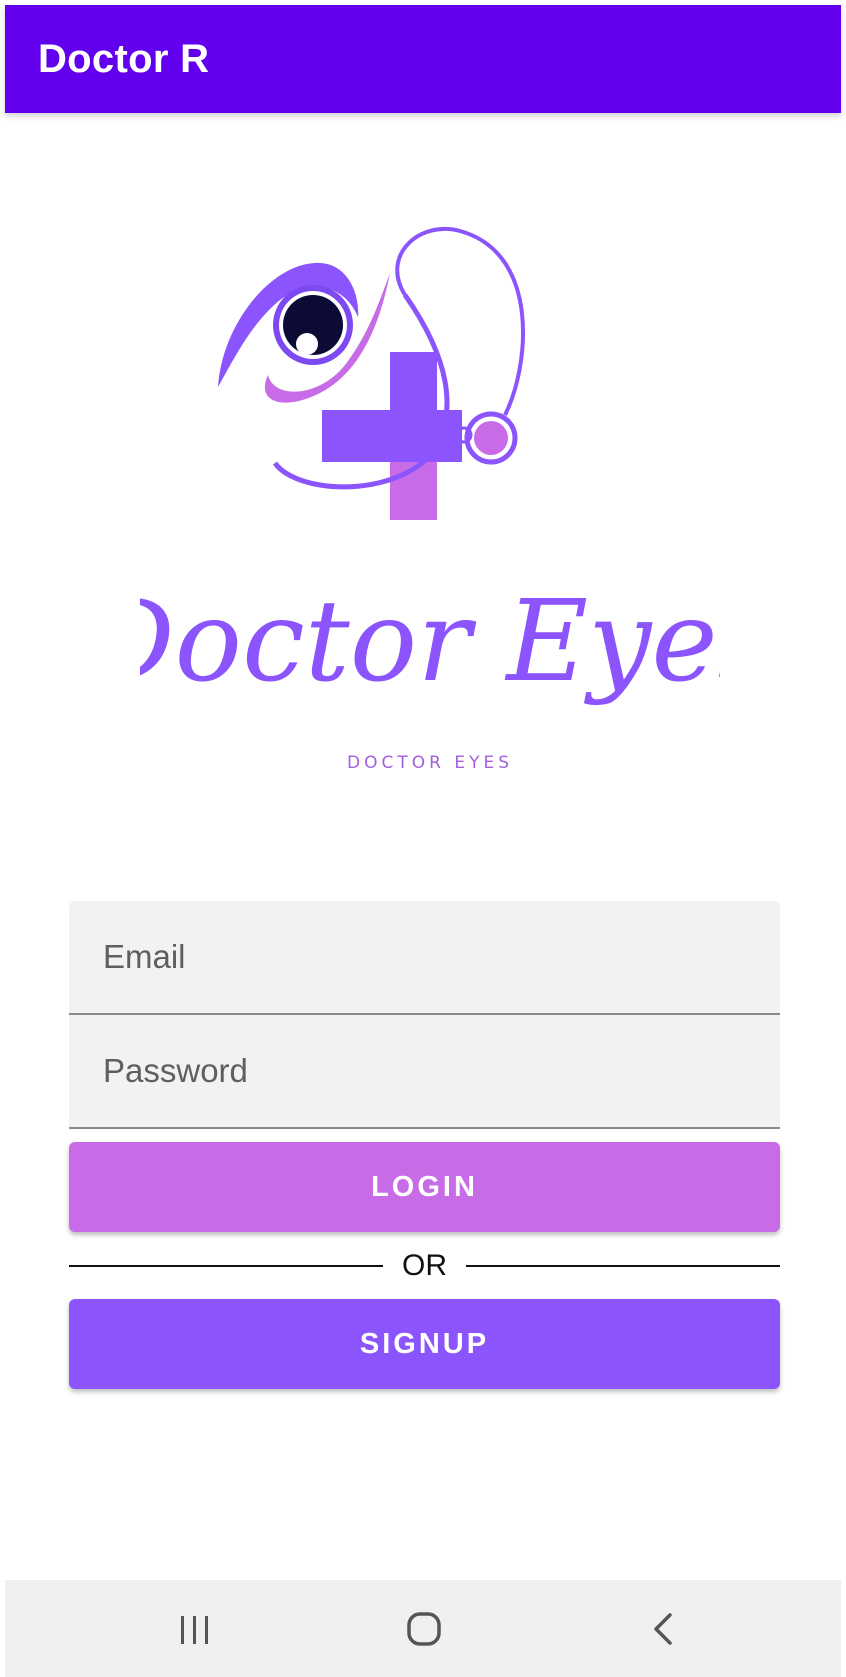  I want to click on system-nav-bar, so click(423, 1628).